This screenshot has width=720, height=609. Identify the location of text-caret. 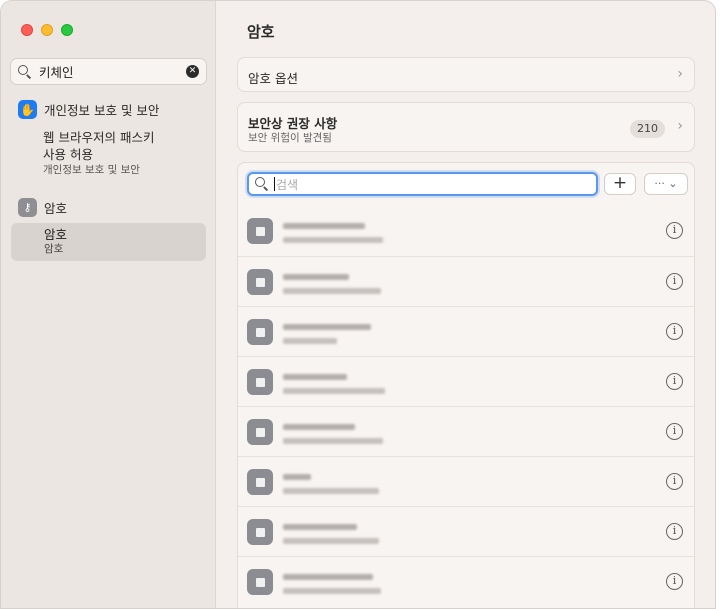
(274, 184).